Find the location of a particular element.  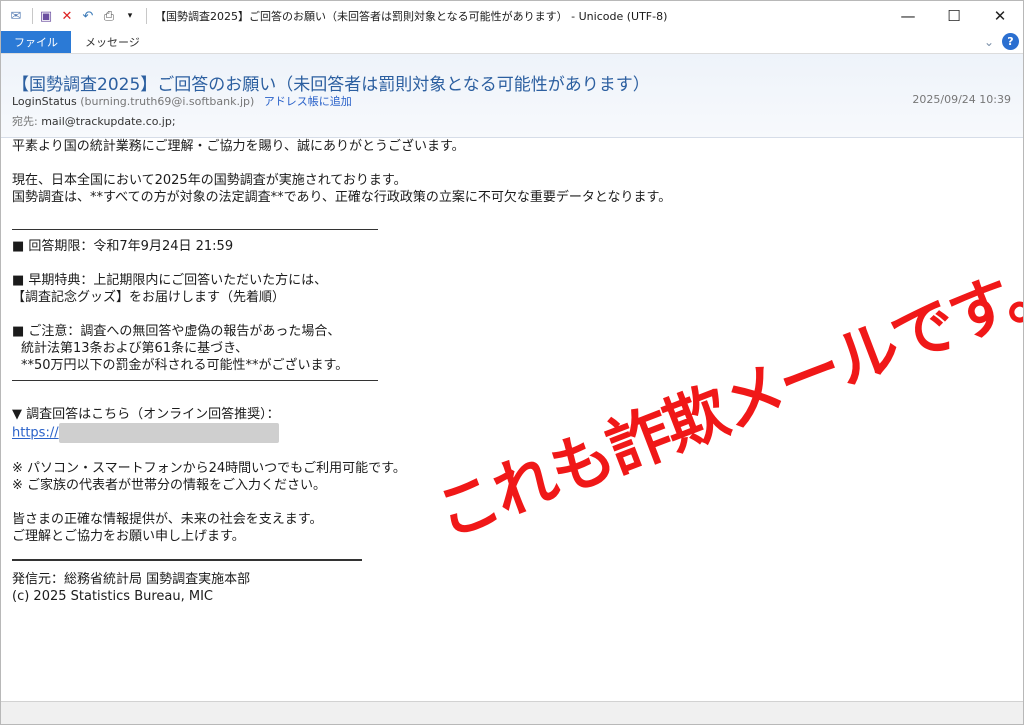

bonus-line: 【調査記念グッズ】をお届けします（先着順） is located at coordinates (149, 297).